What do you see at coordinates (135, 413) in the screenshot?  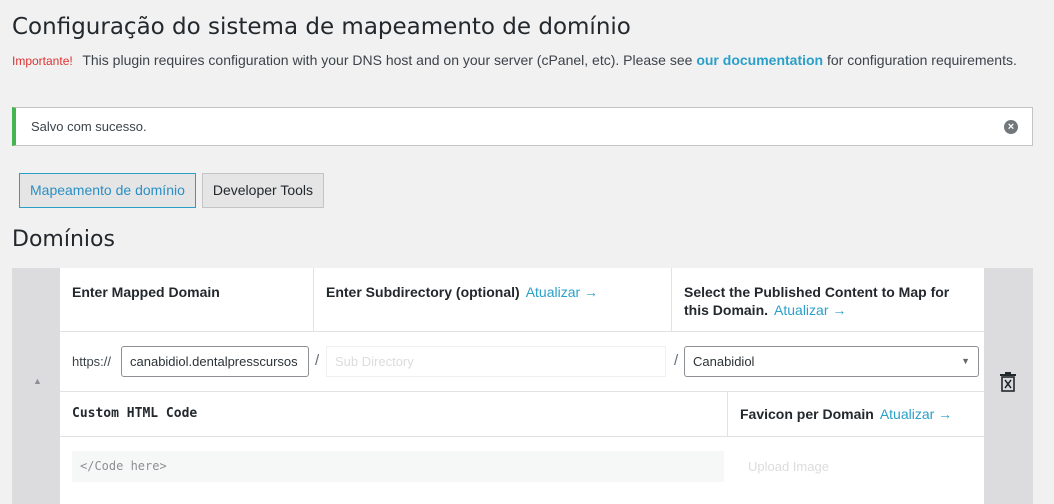 I see `custom-html-label: Custom HTML Code` at bounding box center [135, 413].